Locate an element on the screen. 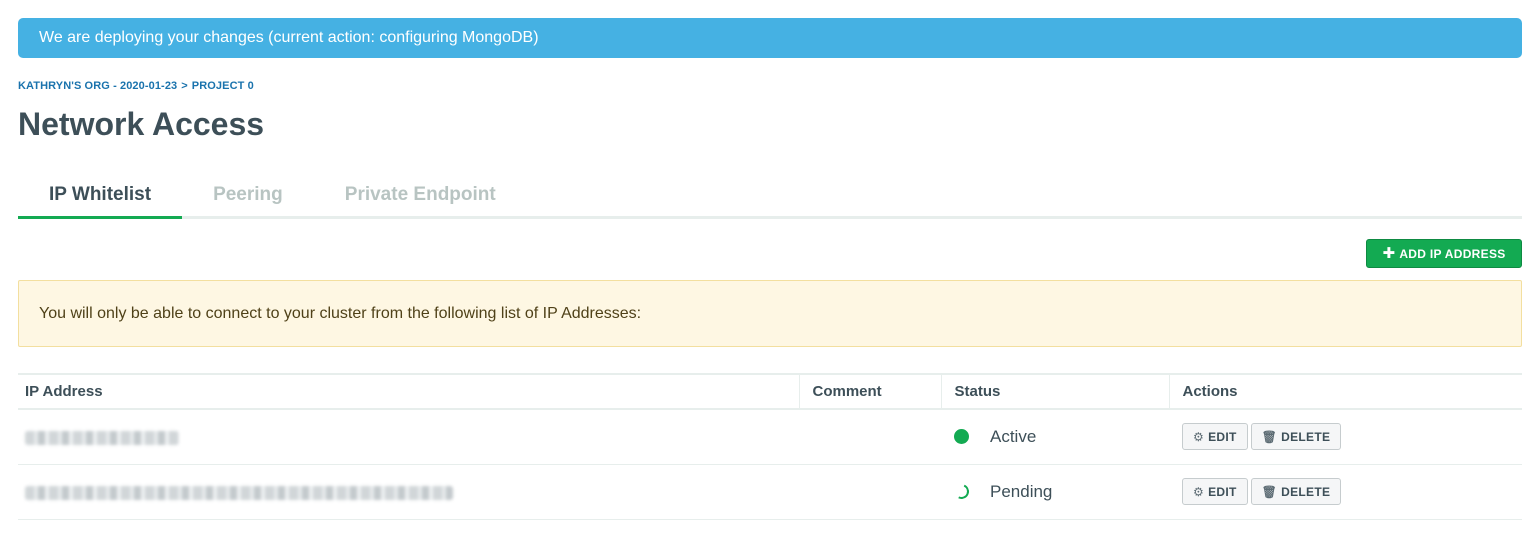 The image size is (1536, 552). column-header-comment: Comment is located at coordinates (869, 391).